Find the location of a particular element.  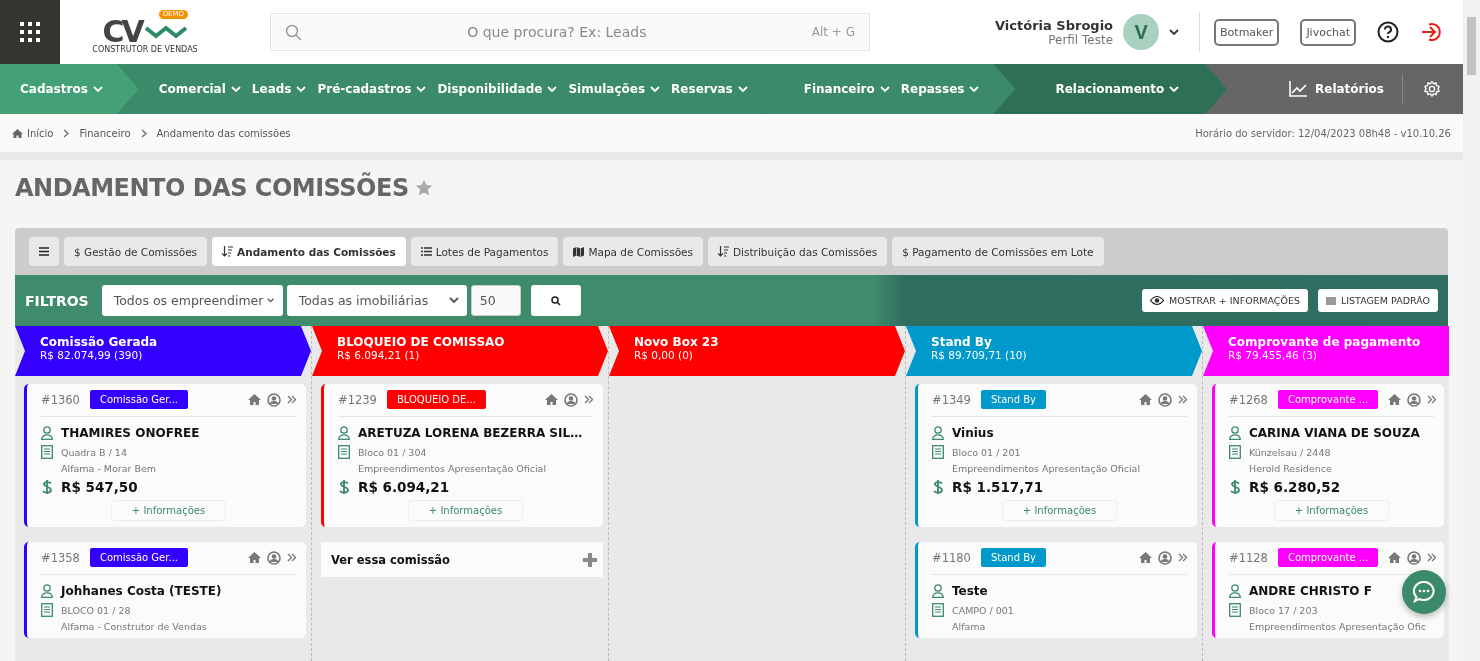

agency-select: Todas as imobiliárias is located at coordinates (376, 300).